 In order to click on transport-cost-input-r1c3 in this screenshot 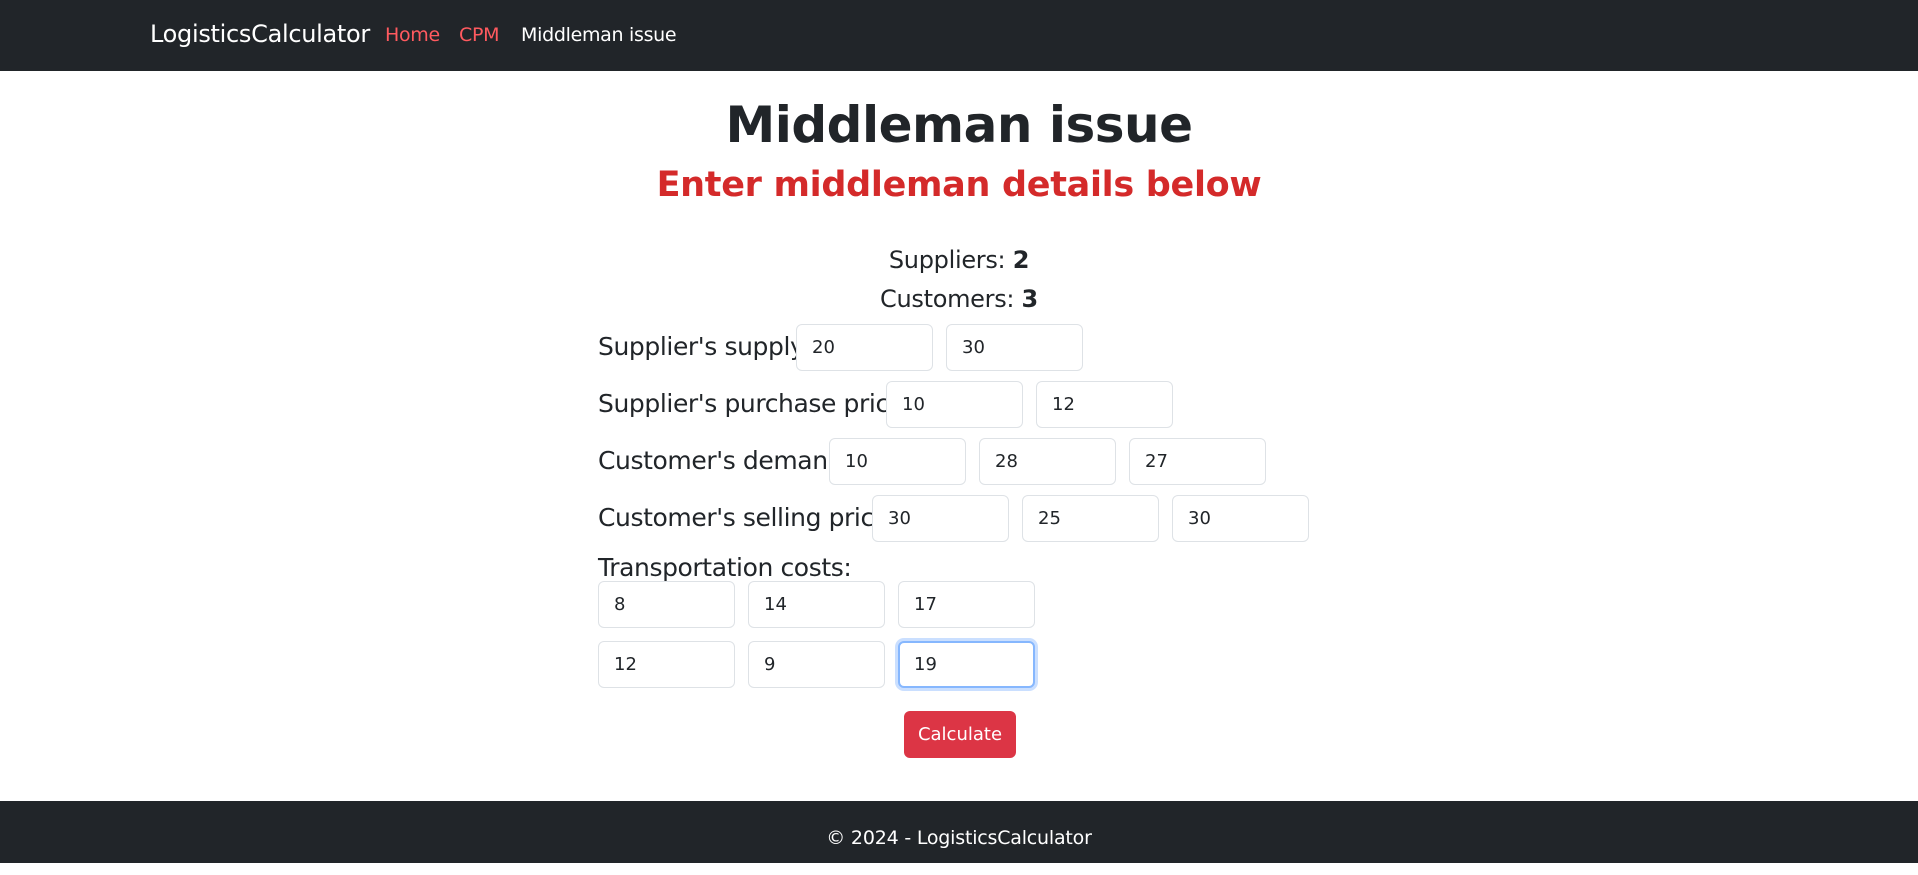, I will do `click(966, 604)`.